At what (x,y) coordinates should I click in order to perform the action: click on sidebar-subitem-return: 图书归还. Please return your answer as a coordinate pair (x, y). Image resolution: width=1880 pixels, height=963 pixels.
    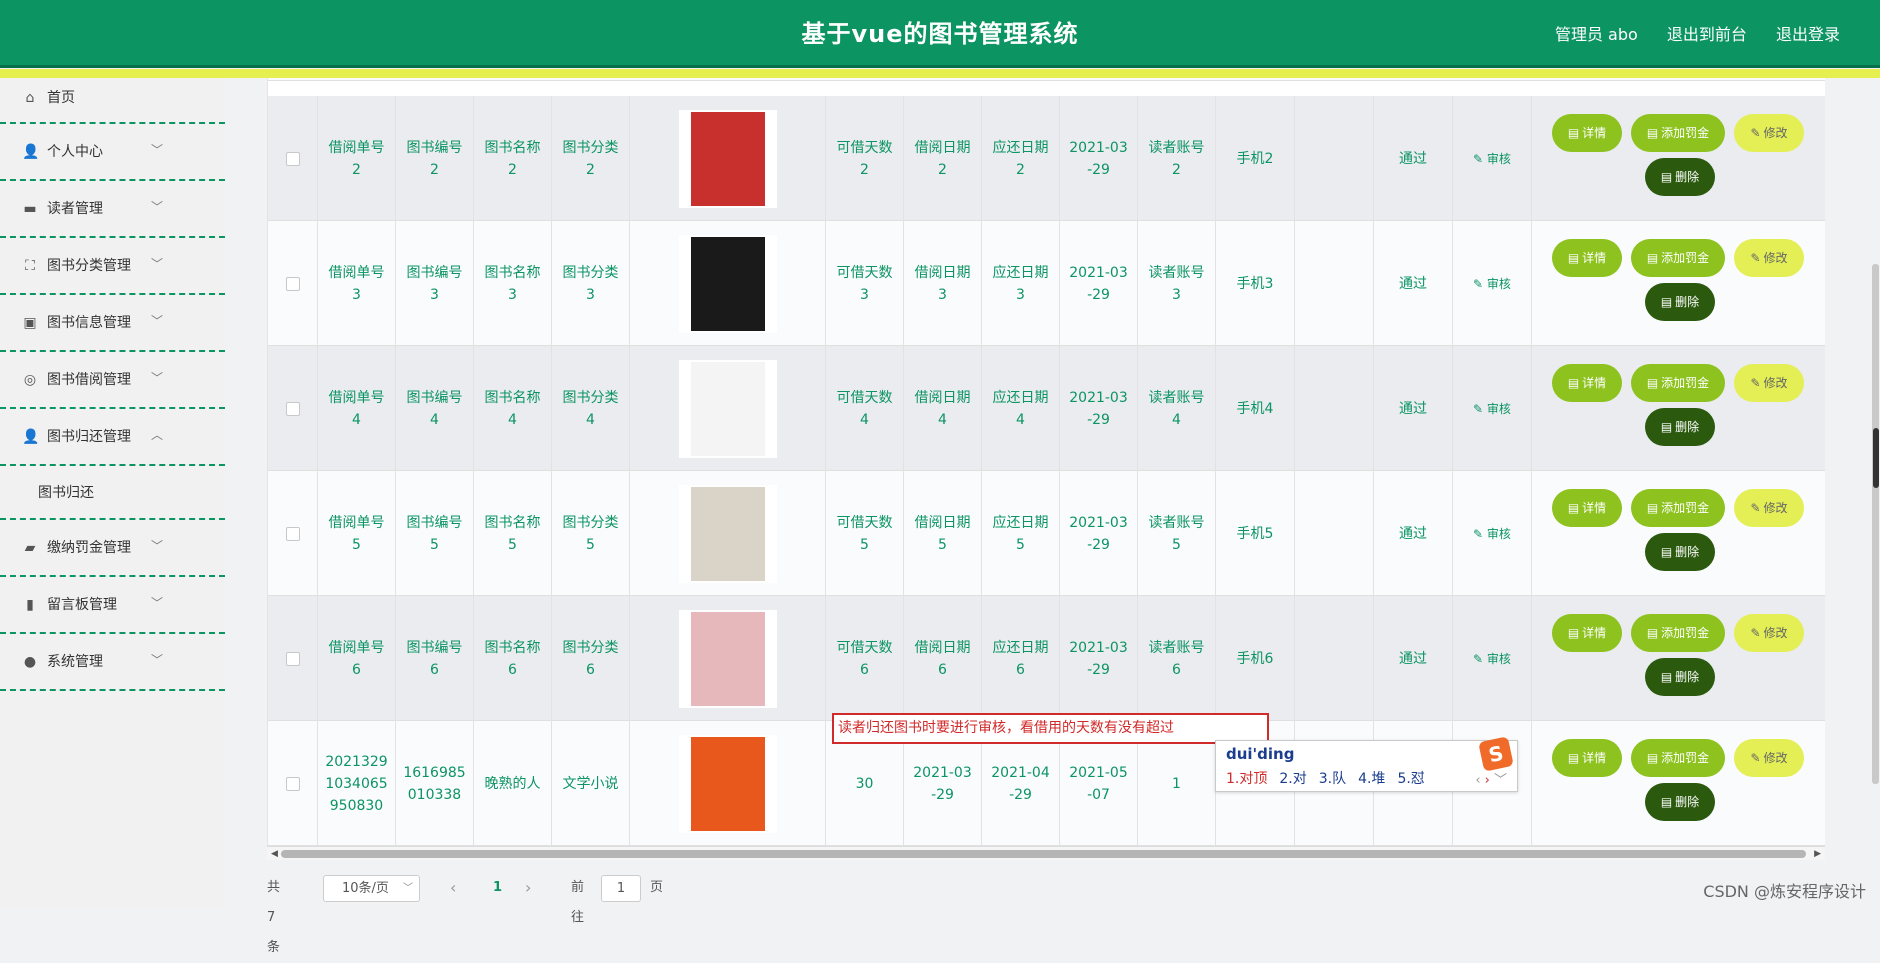
    Looking at the image, I should click on (112, 493).